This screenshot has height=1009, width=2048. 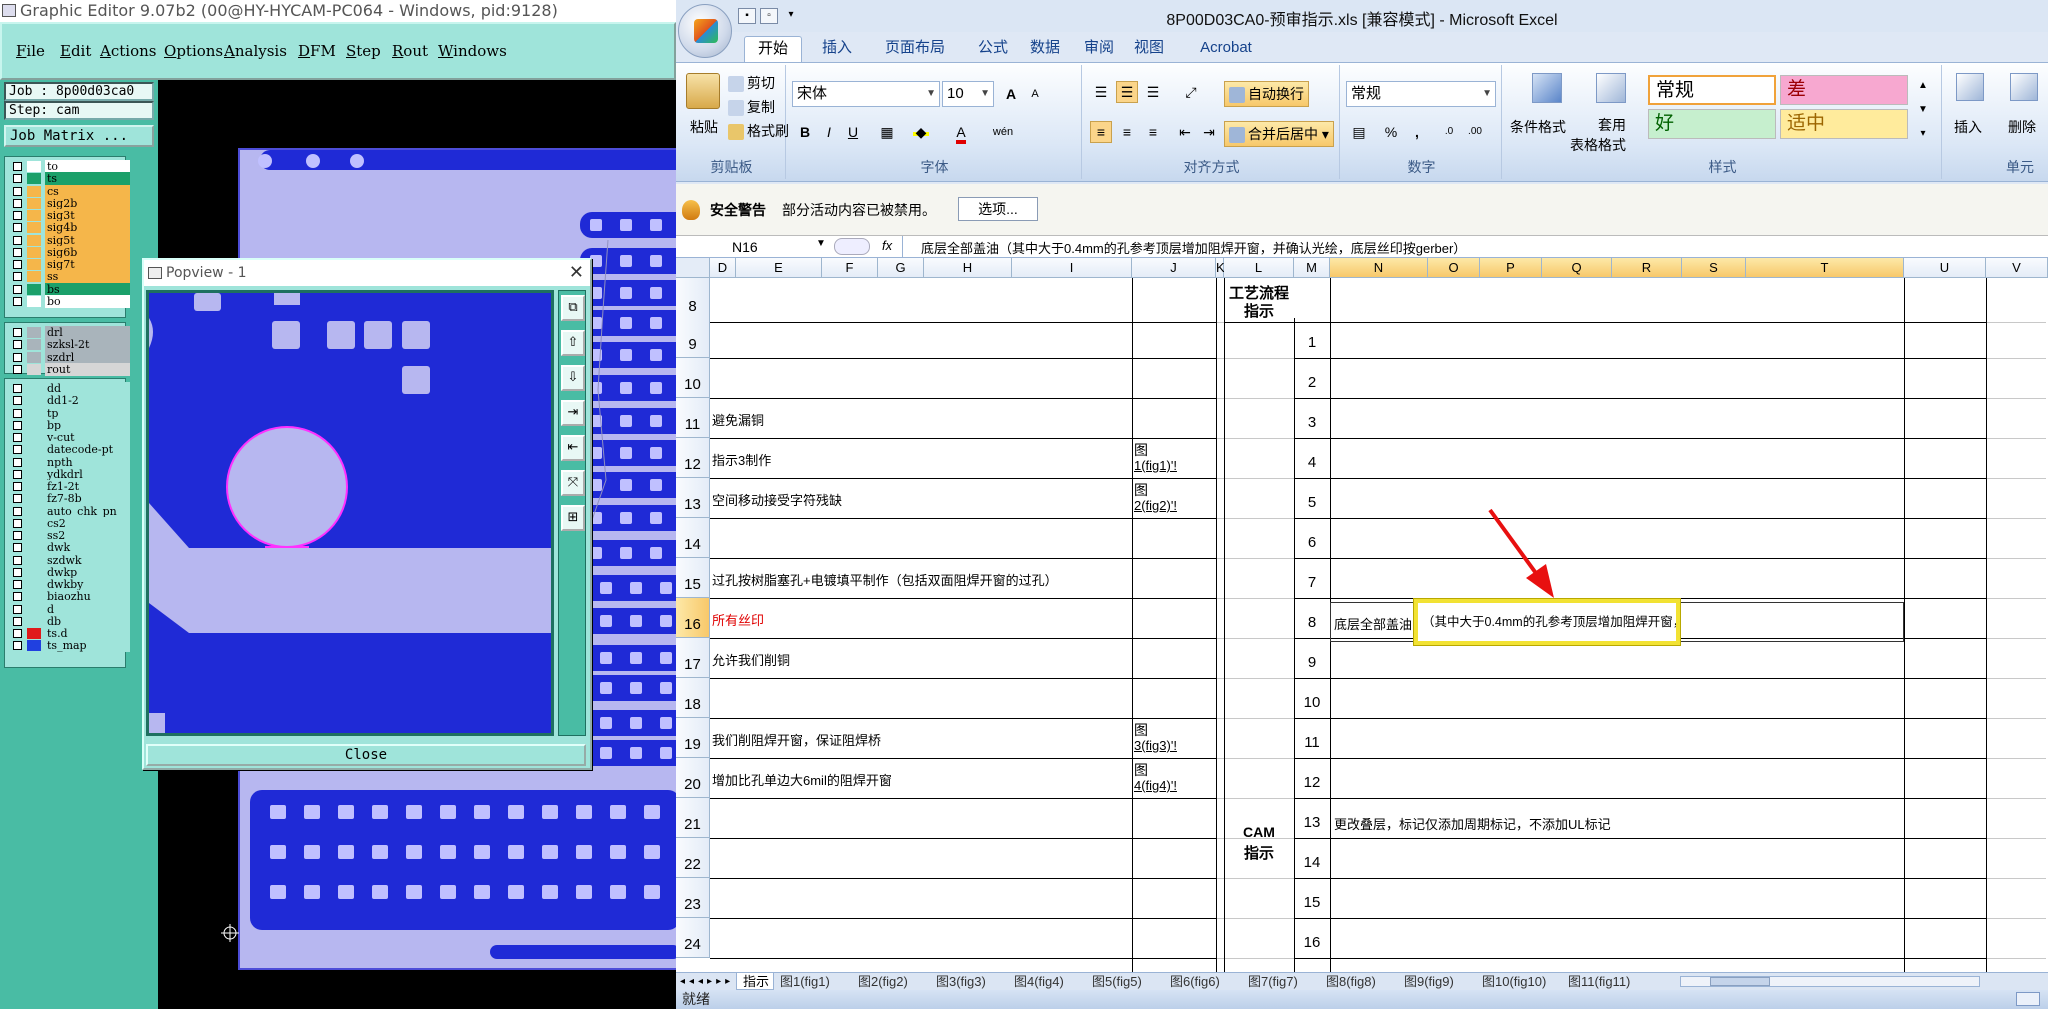 What do you see at coordinates (1279, 134) in the screenshot?
I see `merge-center-button: 合并后居中 ▾` at bounding box center [1279, 134].